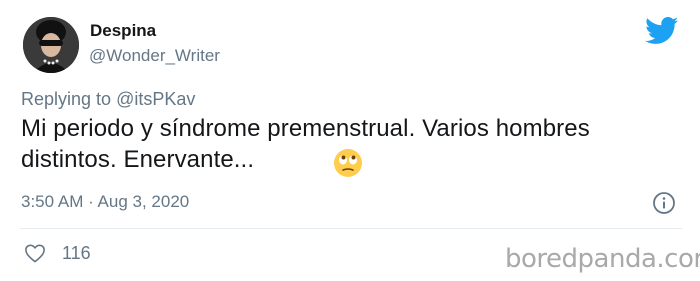 Image resolution: width=700 pixels, height=281 pixels. I want to click on reply-mention-link: @itsPKav, so click(155, 99).